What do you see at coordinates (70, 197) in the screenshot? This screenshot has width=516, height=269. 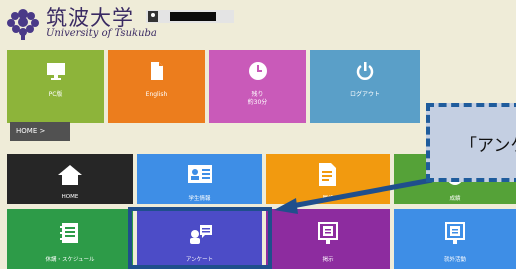 I see `menu-home-label: HOME` at bounding box center [70, 197].